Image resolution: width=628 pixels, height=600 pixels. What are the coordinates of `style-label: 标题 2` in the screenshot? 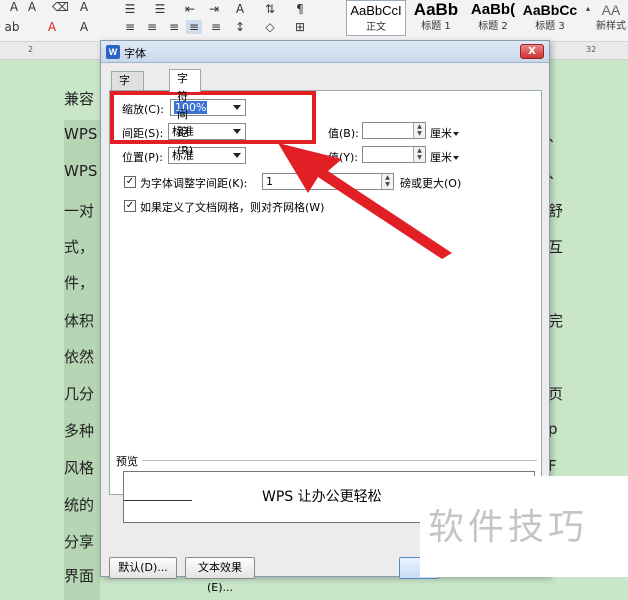 It's located at (493, 26).